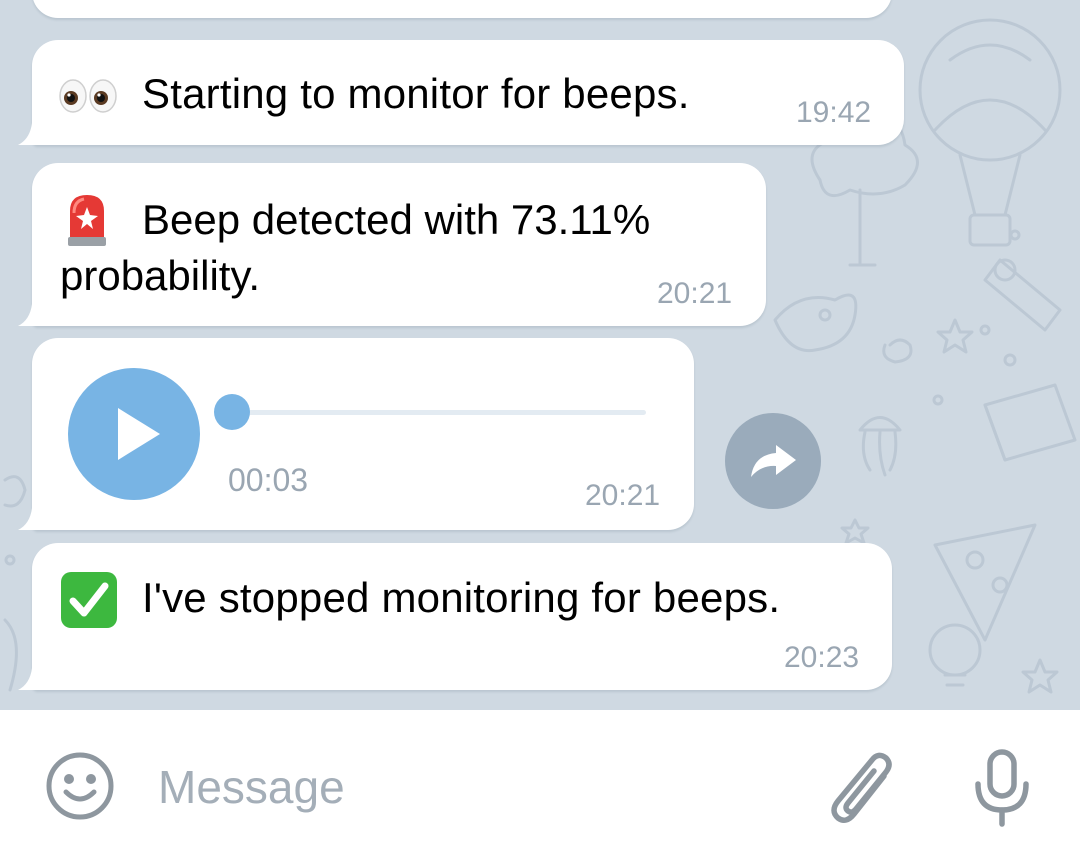  Describe the element at coordinates (478, 787) in the screenshot. I see `message-input` at that location.